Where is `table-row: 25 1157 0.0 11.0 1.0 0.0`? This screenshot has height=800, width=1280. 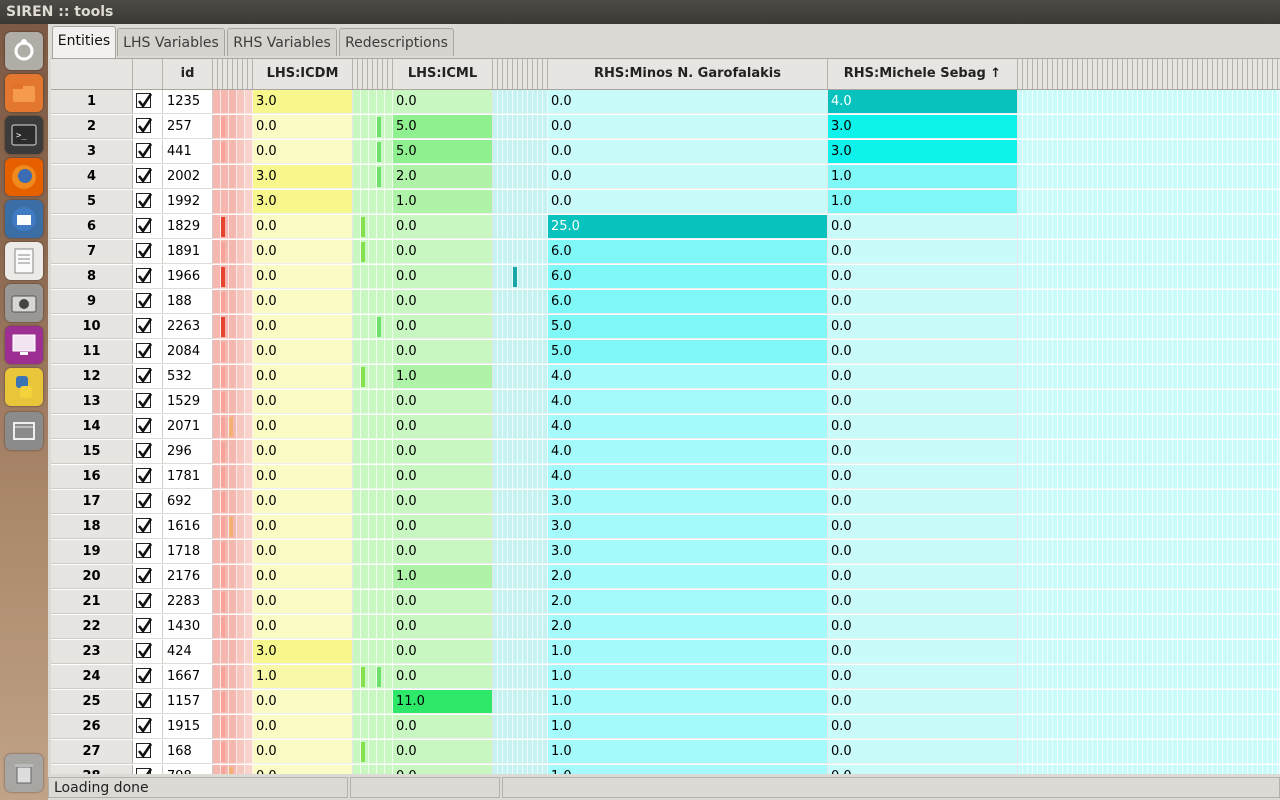 table-row: 25 1157 0.0 11.0 1.0 0.0 is located at coordinates (665, 702).